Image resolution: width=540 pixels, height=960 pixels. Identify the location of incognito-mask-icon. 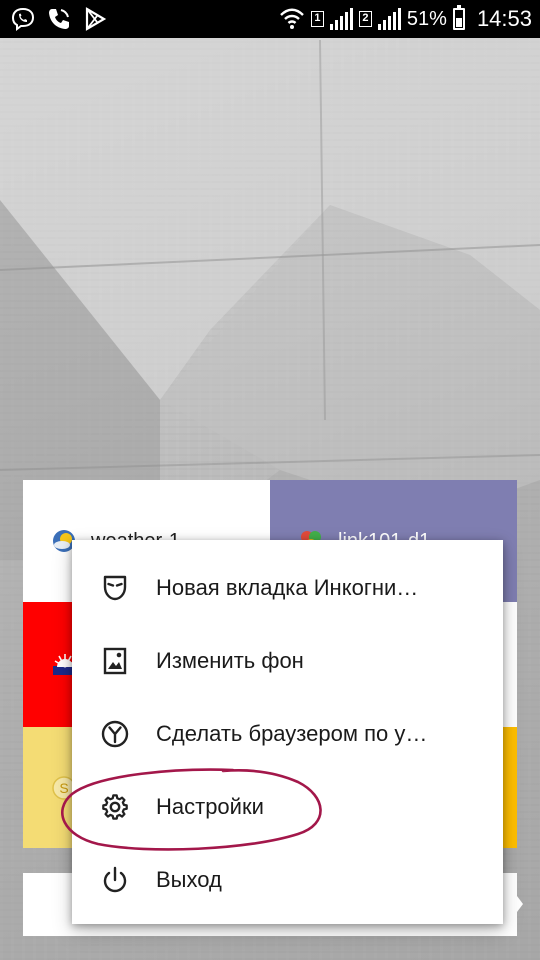
(115, 588).